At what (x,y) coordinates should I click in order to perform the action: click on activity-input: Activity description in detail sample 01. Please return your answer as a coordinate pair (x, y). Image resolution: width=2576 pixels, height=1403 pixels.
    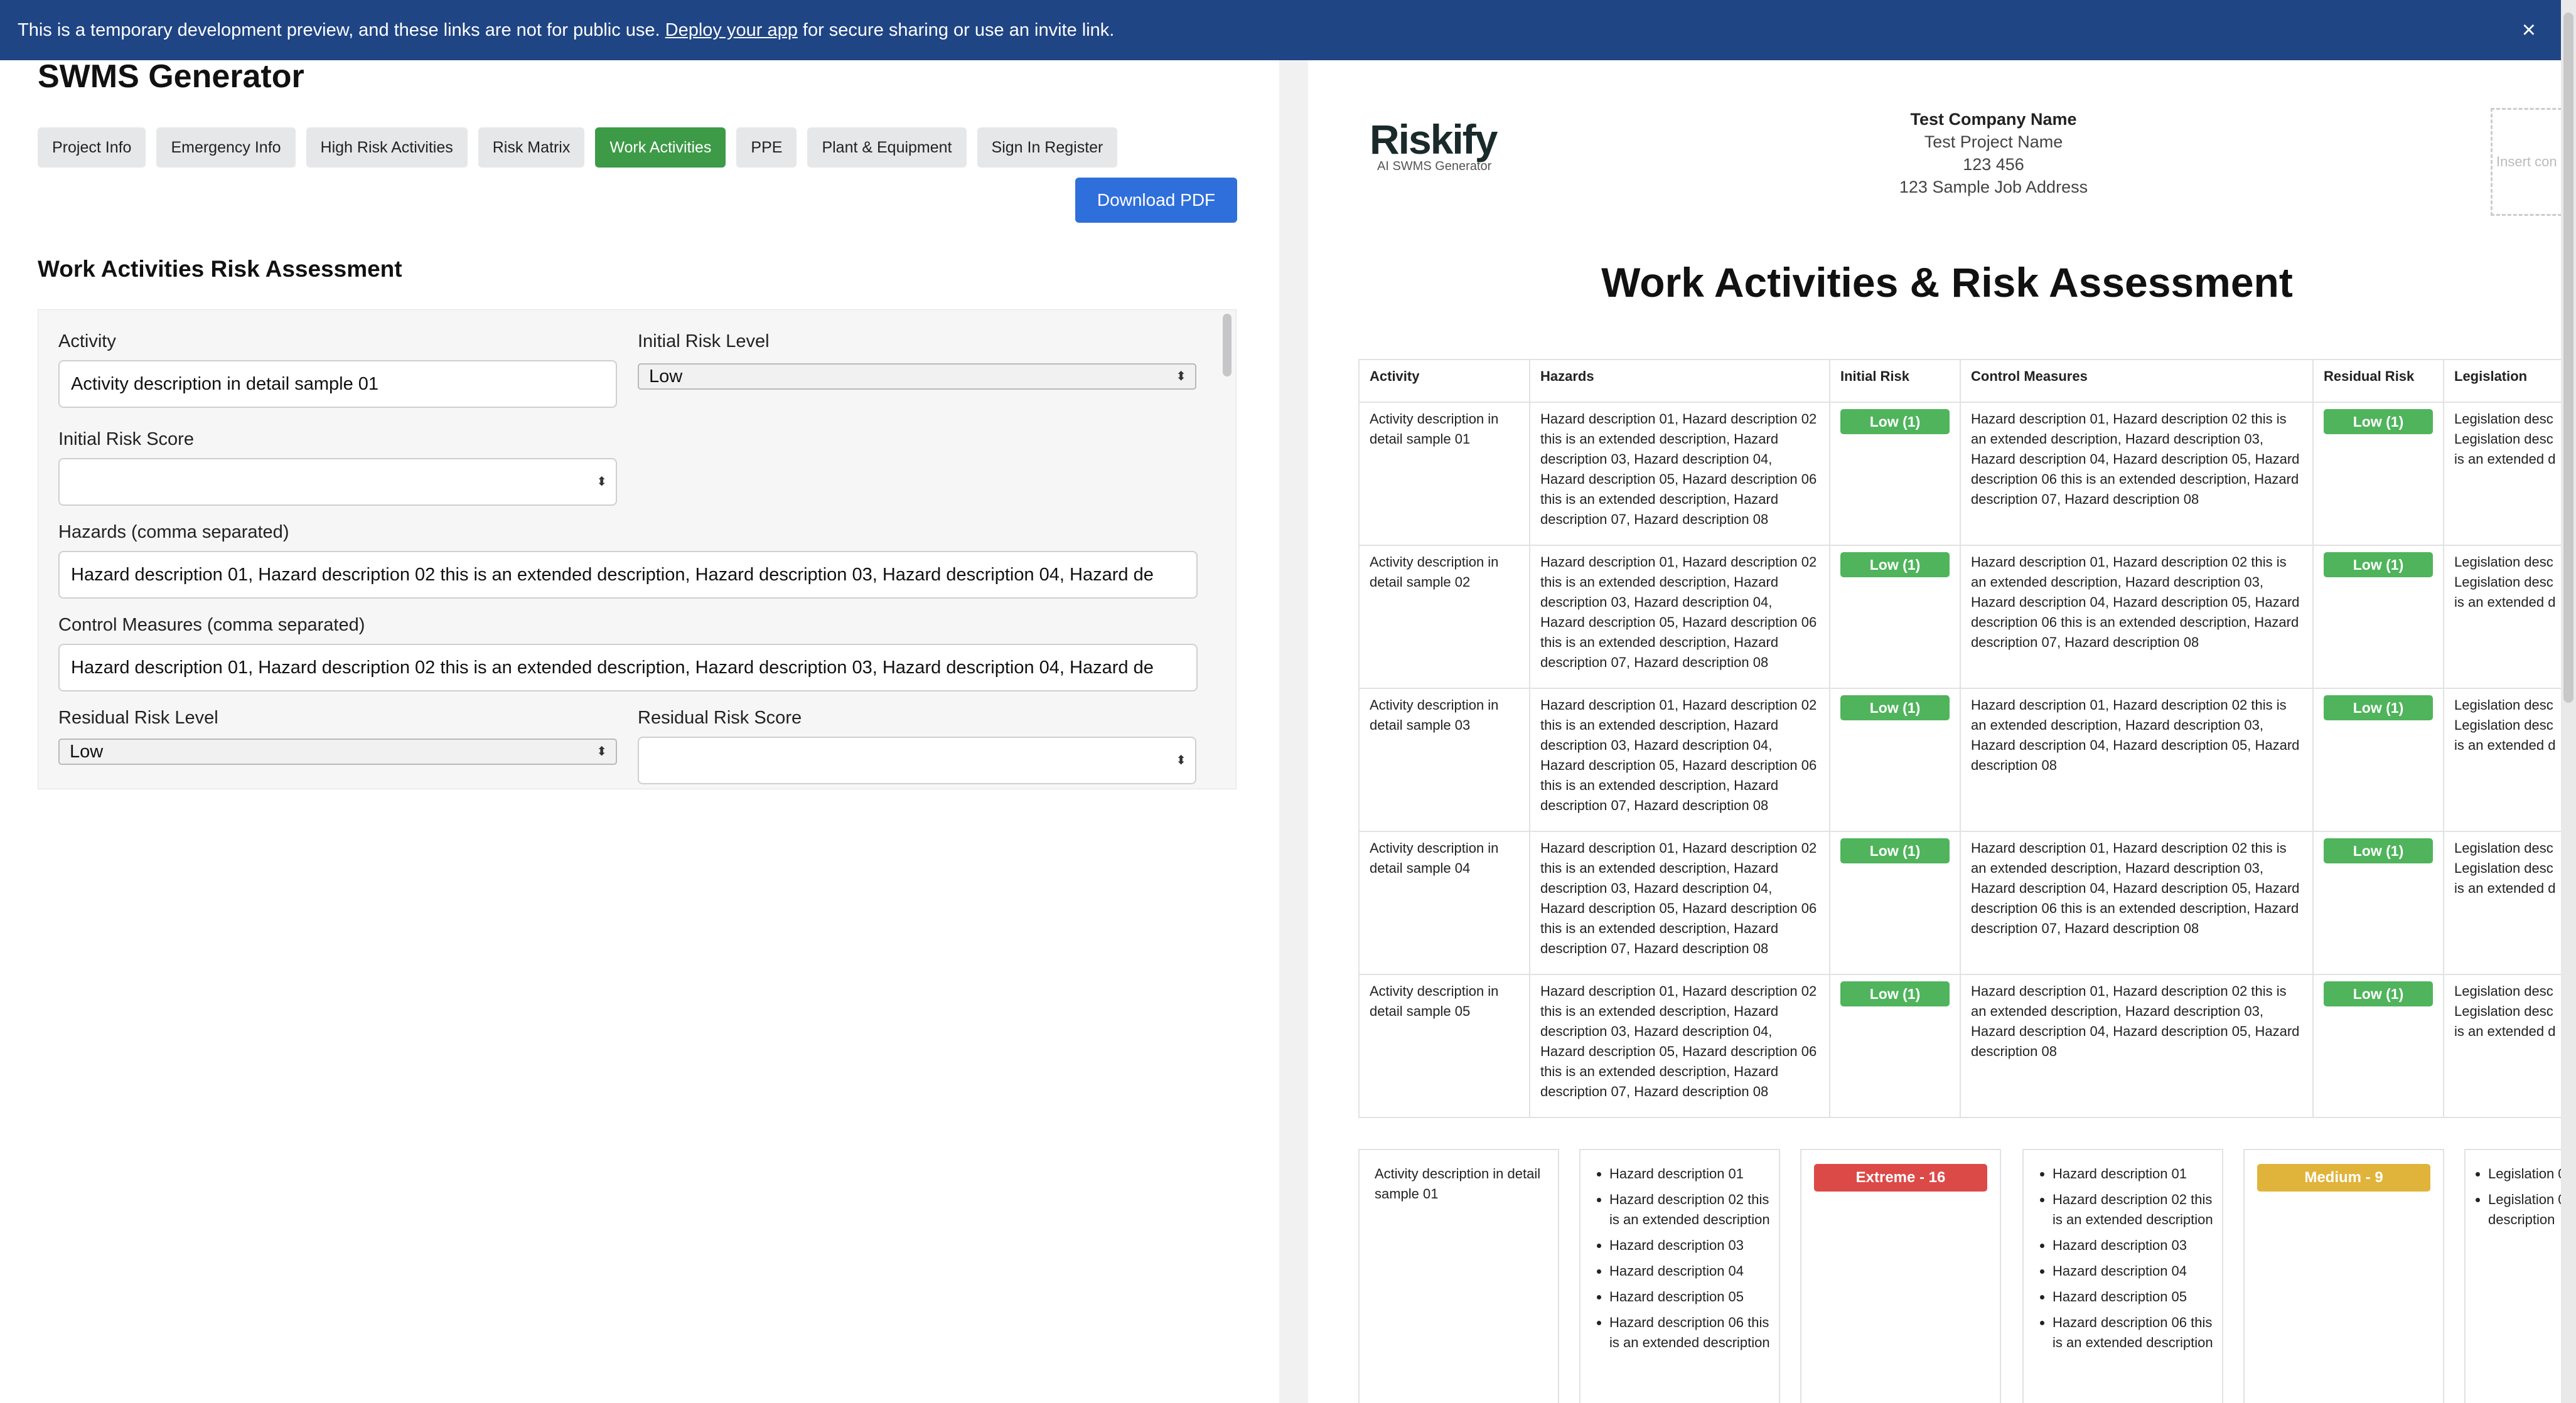
    Looking at the image, I should click on (337, 384).